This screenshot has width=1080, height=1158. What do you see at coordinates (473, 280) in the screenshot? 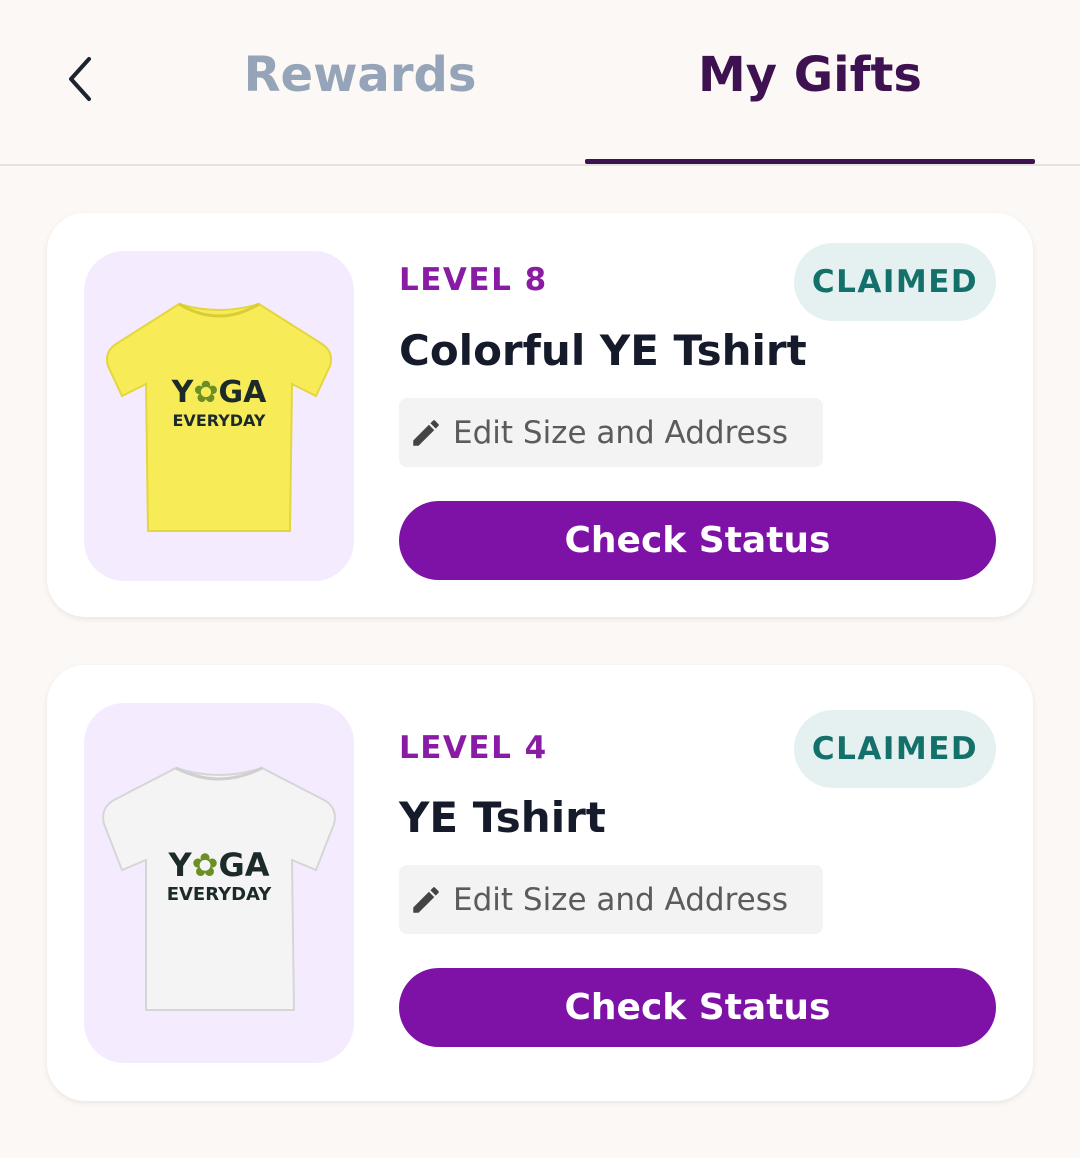
I see `level-label: LEVEL 8` at bounding box center [473, 280].